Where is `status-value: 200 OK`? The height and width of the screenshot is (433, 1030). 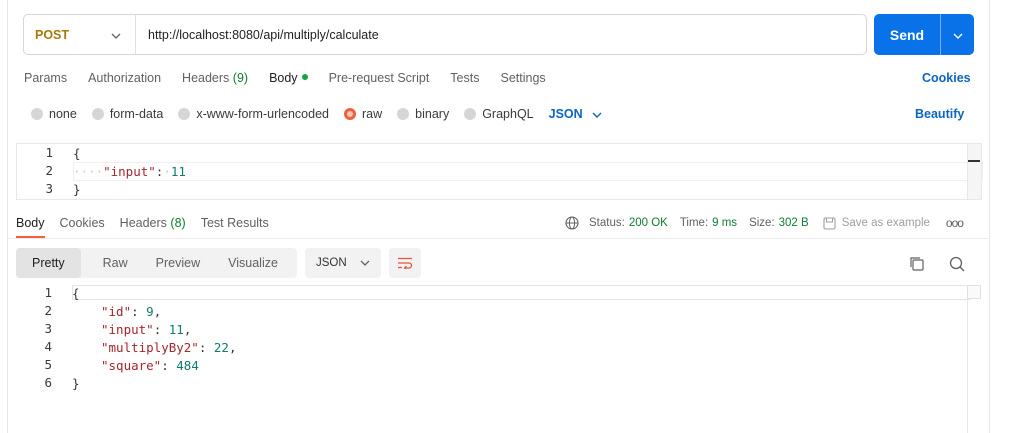 status-value: 200 OK is located at coordinates (648, 223).